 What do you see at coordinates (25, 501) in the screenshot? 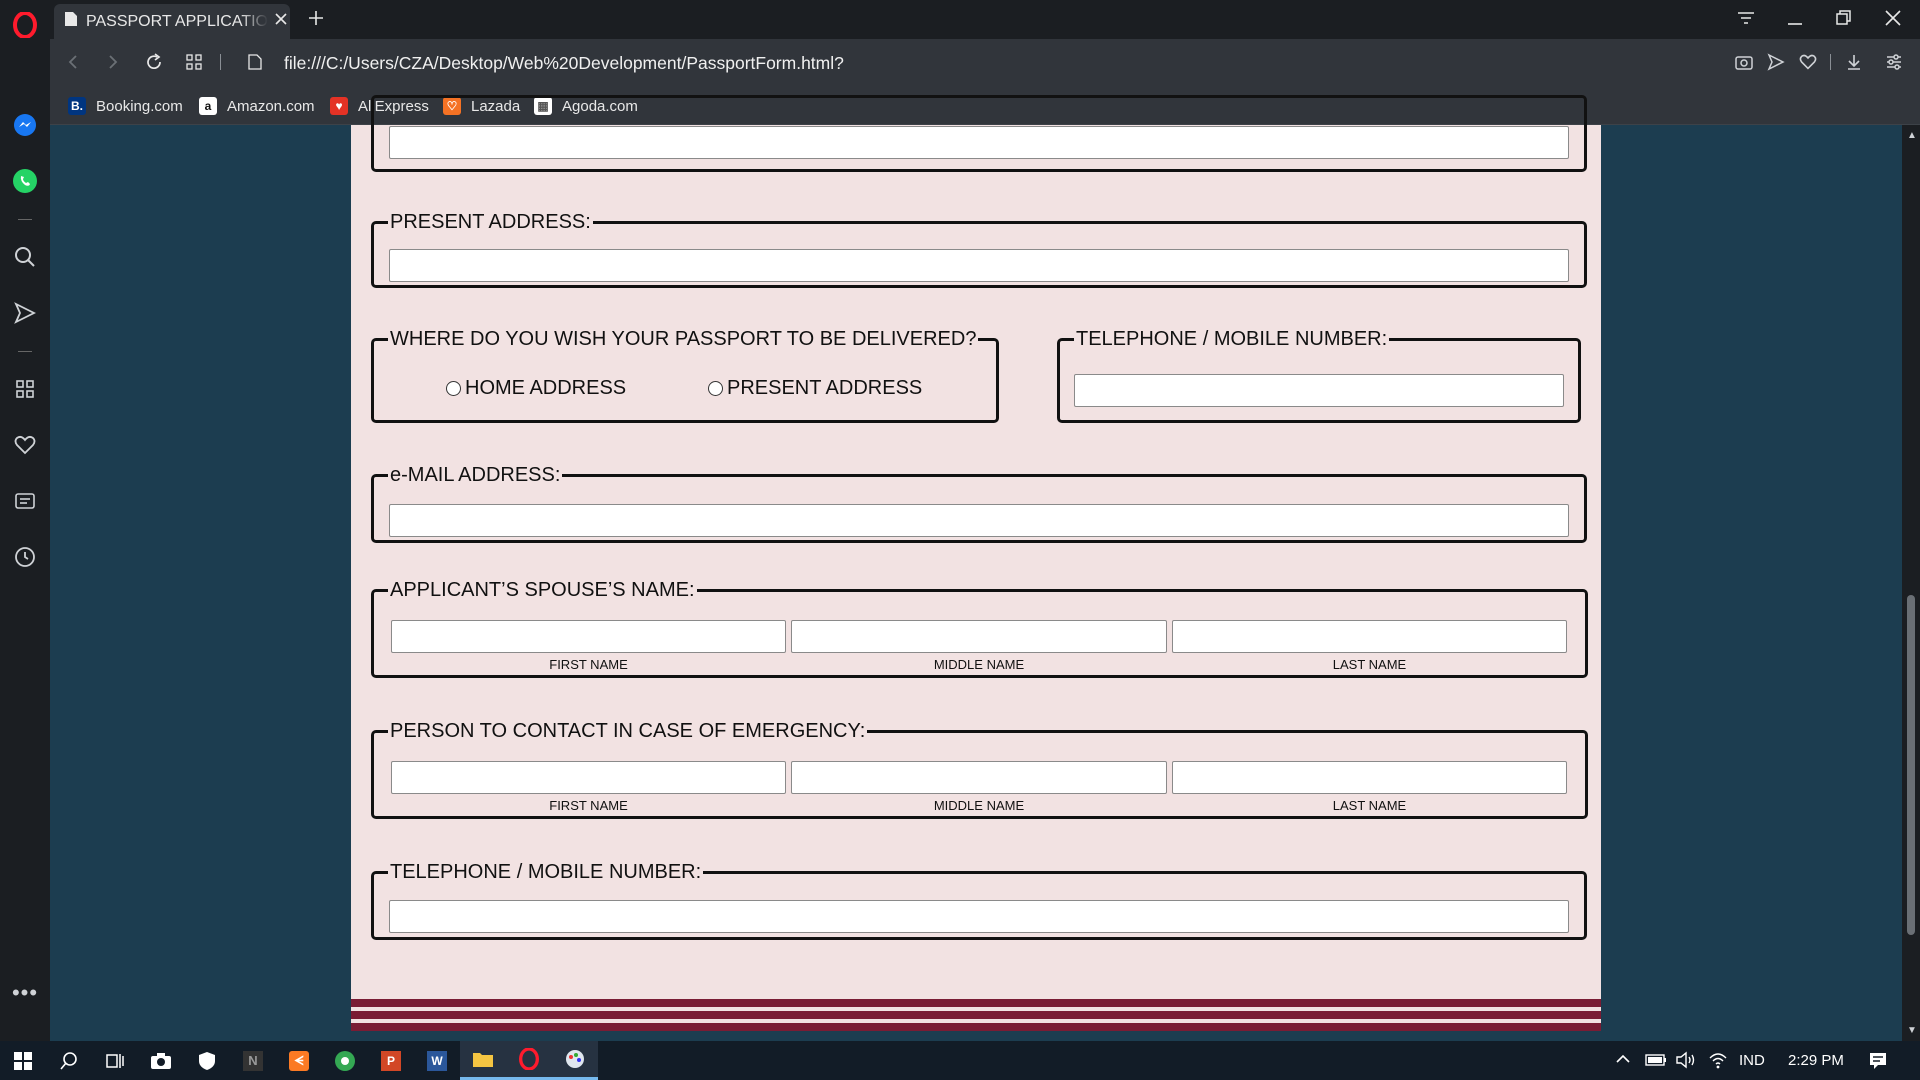
I see `news-icon` at bounding box center [25, 501].